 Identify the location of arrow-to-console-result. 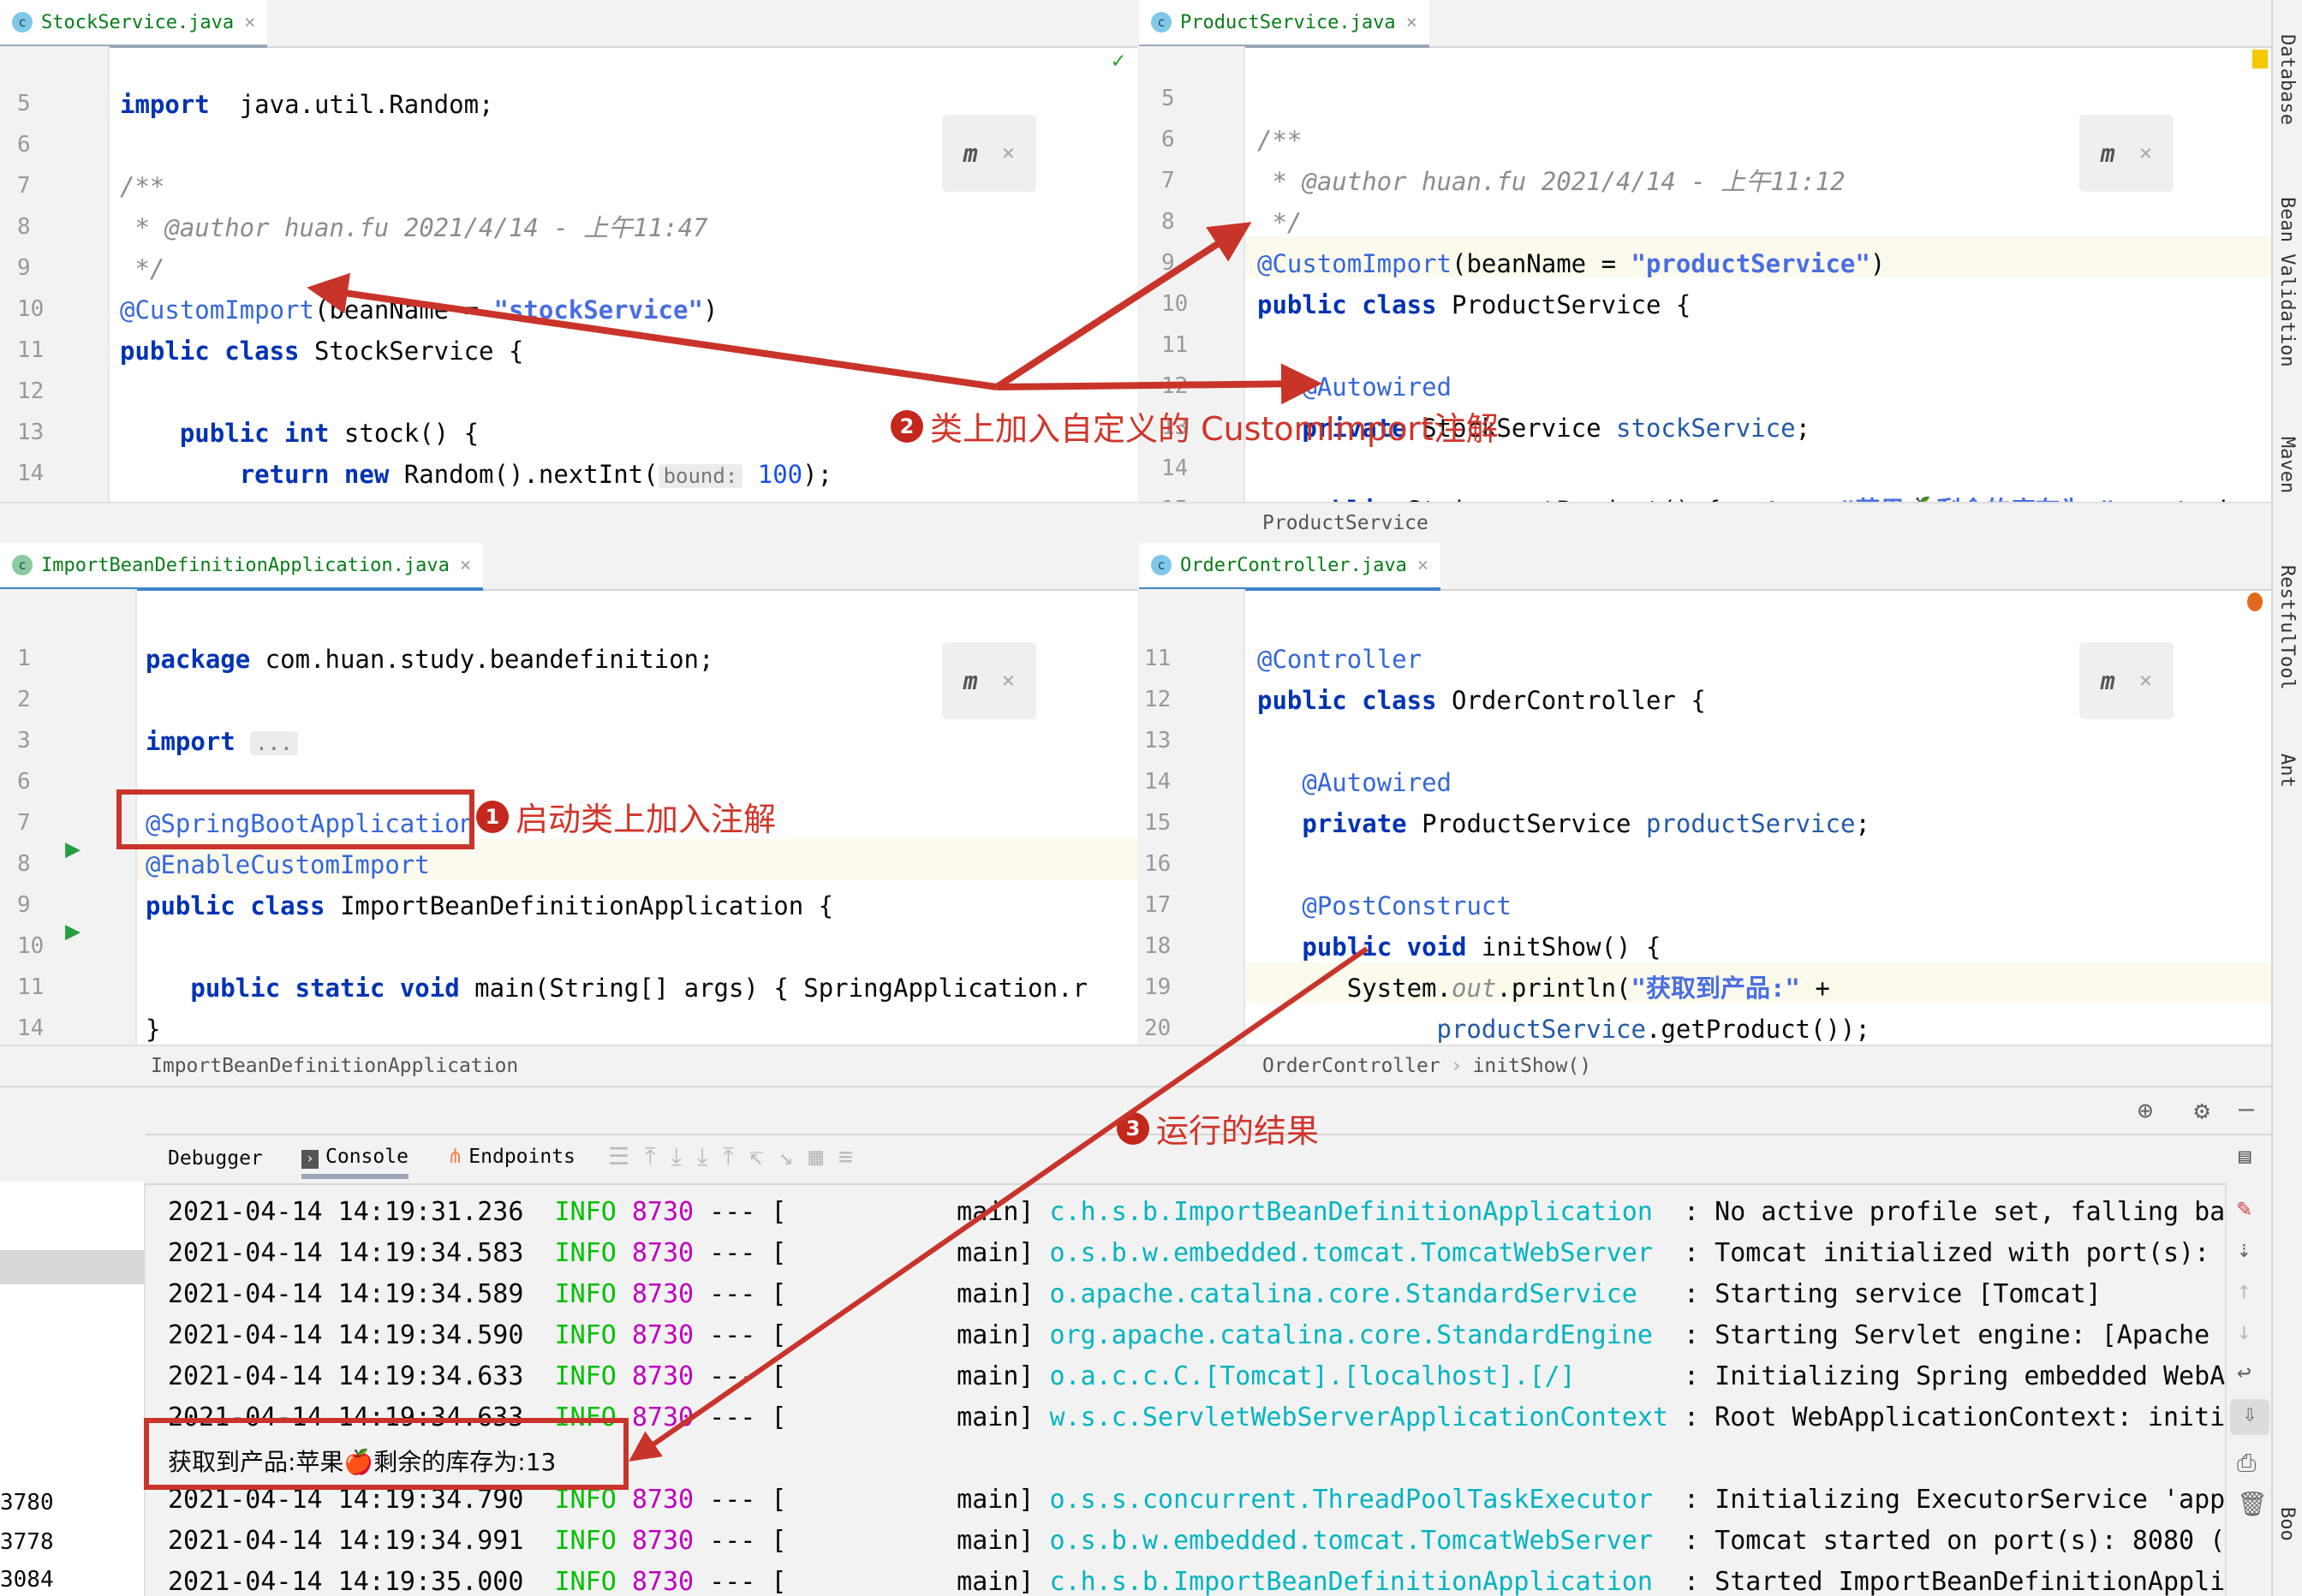
(999, 1204).